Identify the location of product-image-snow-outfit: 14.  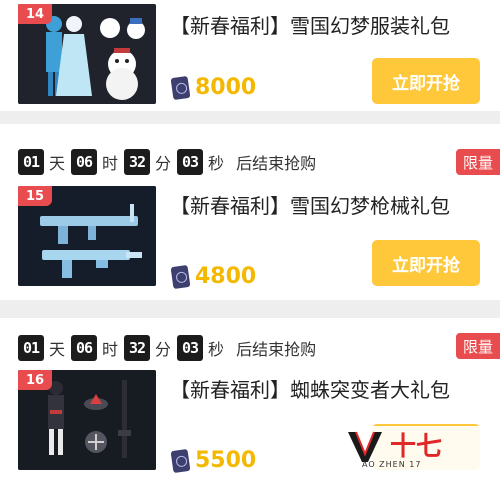
(87, 54).